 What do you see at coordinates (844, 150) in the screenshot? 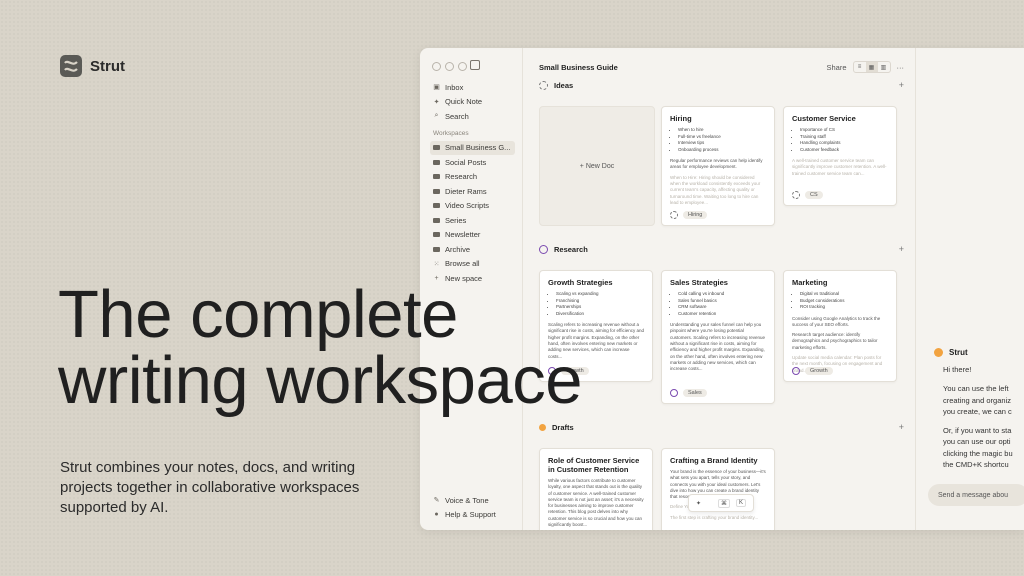
I see `bullet: Customer feedback` at bounding box center [844, 150].